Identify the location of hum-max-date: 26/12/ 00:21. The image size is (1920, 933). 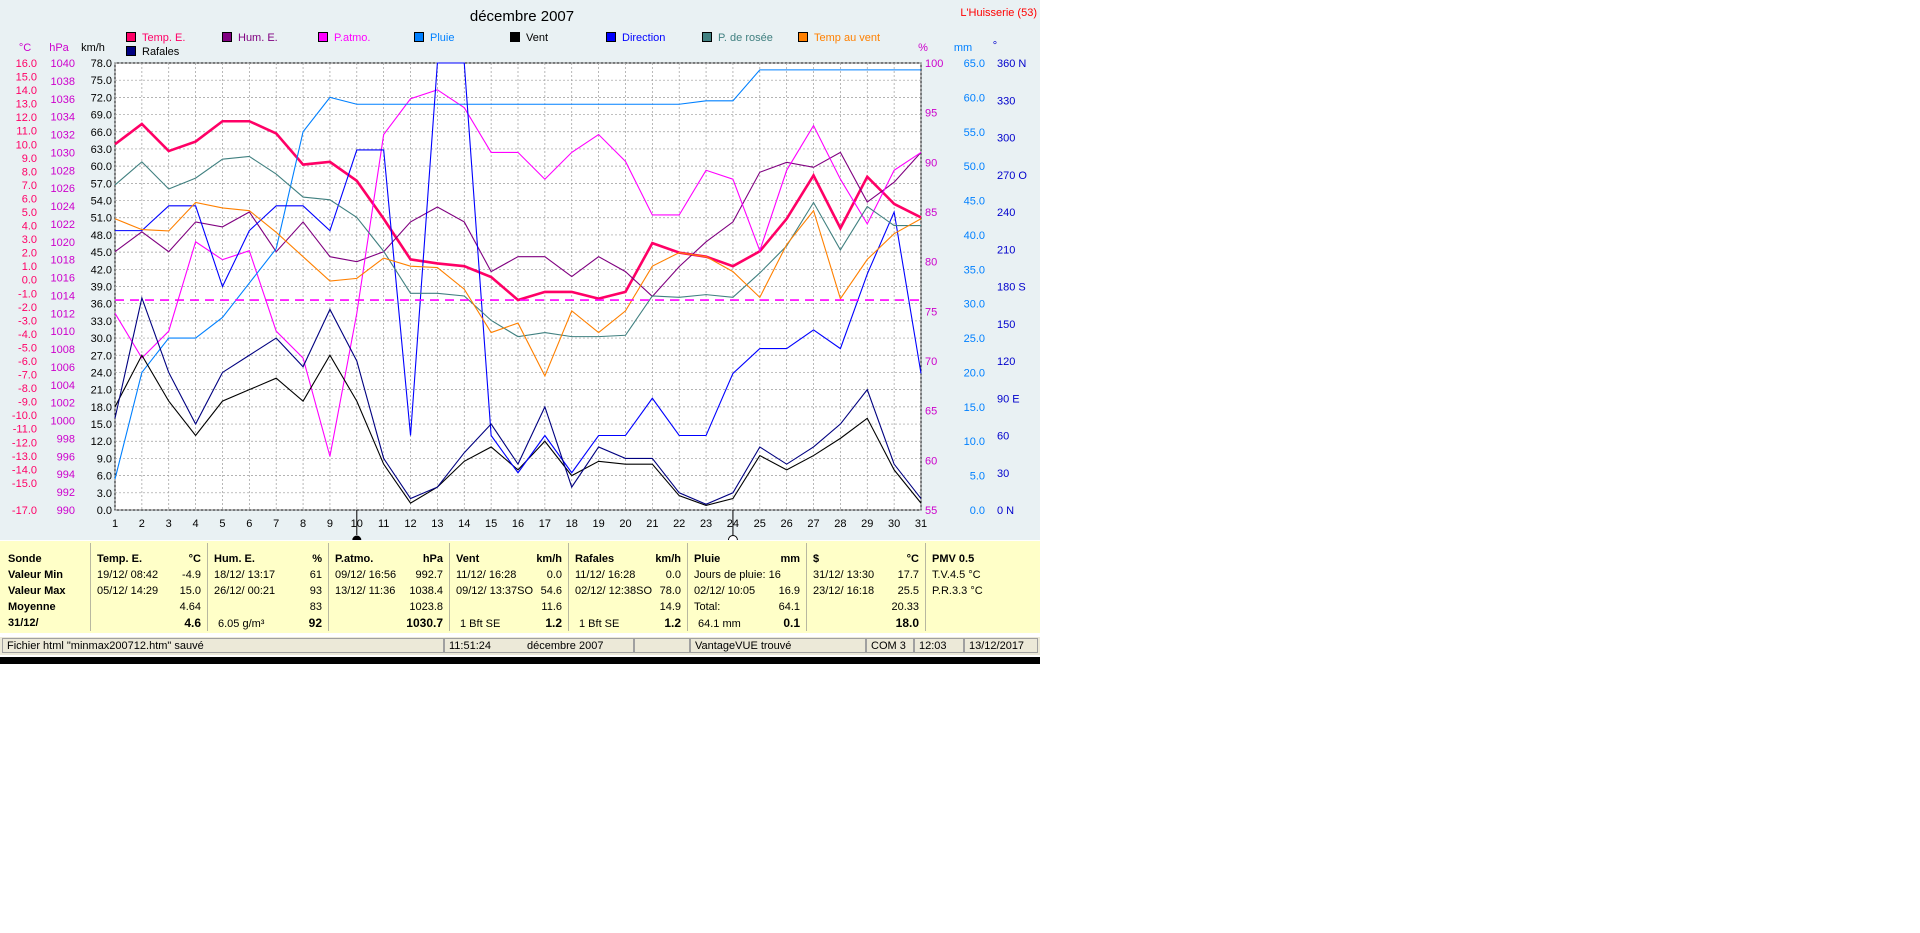
(245, 591).